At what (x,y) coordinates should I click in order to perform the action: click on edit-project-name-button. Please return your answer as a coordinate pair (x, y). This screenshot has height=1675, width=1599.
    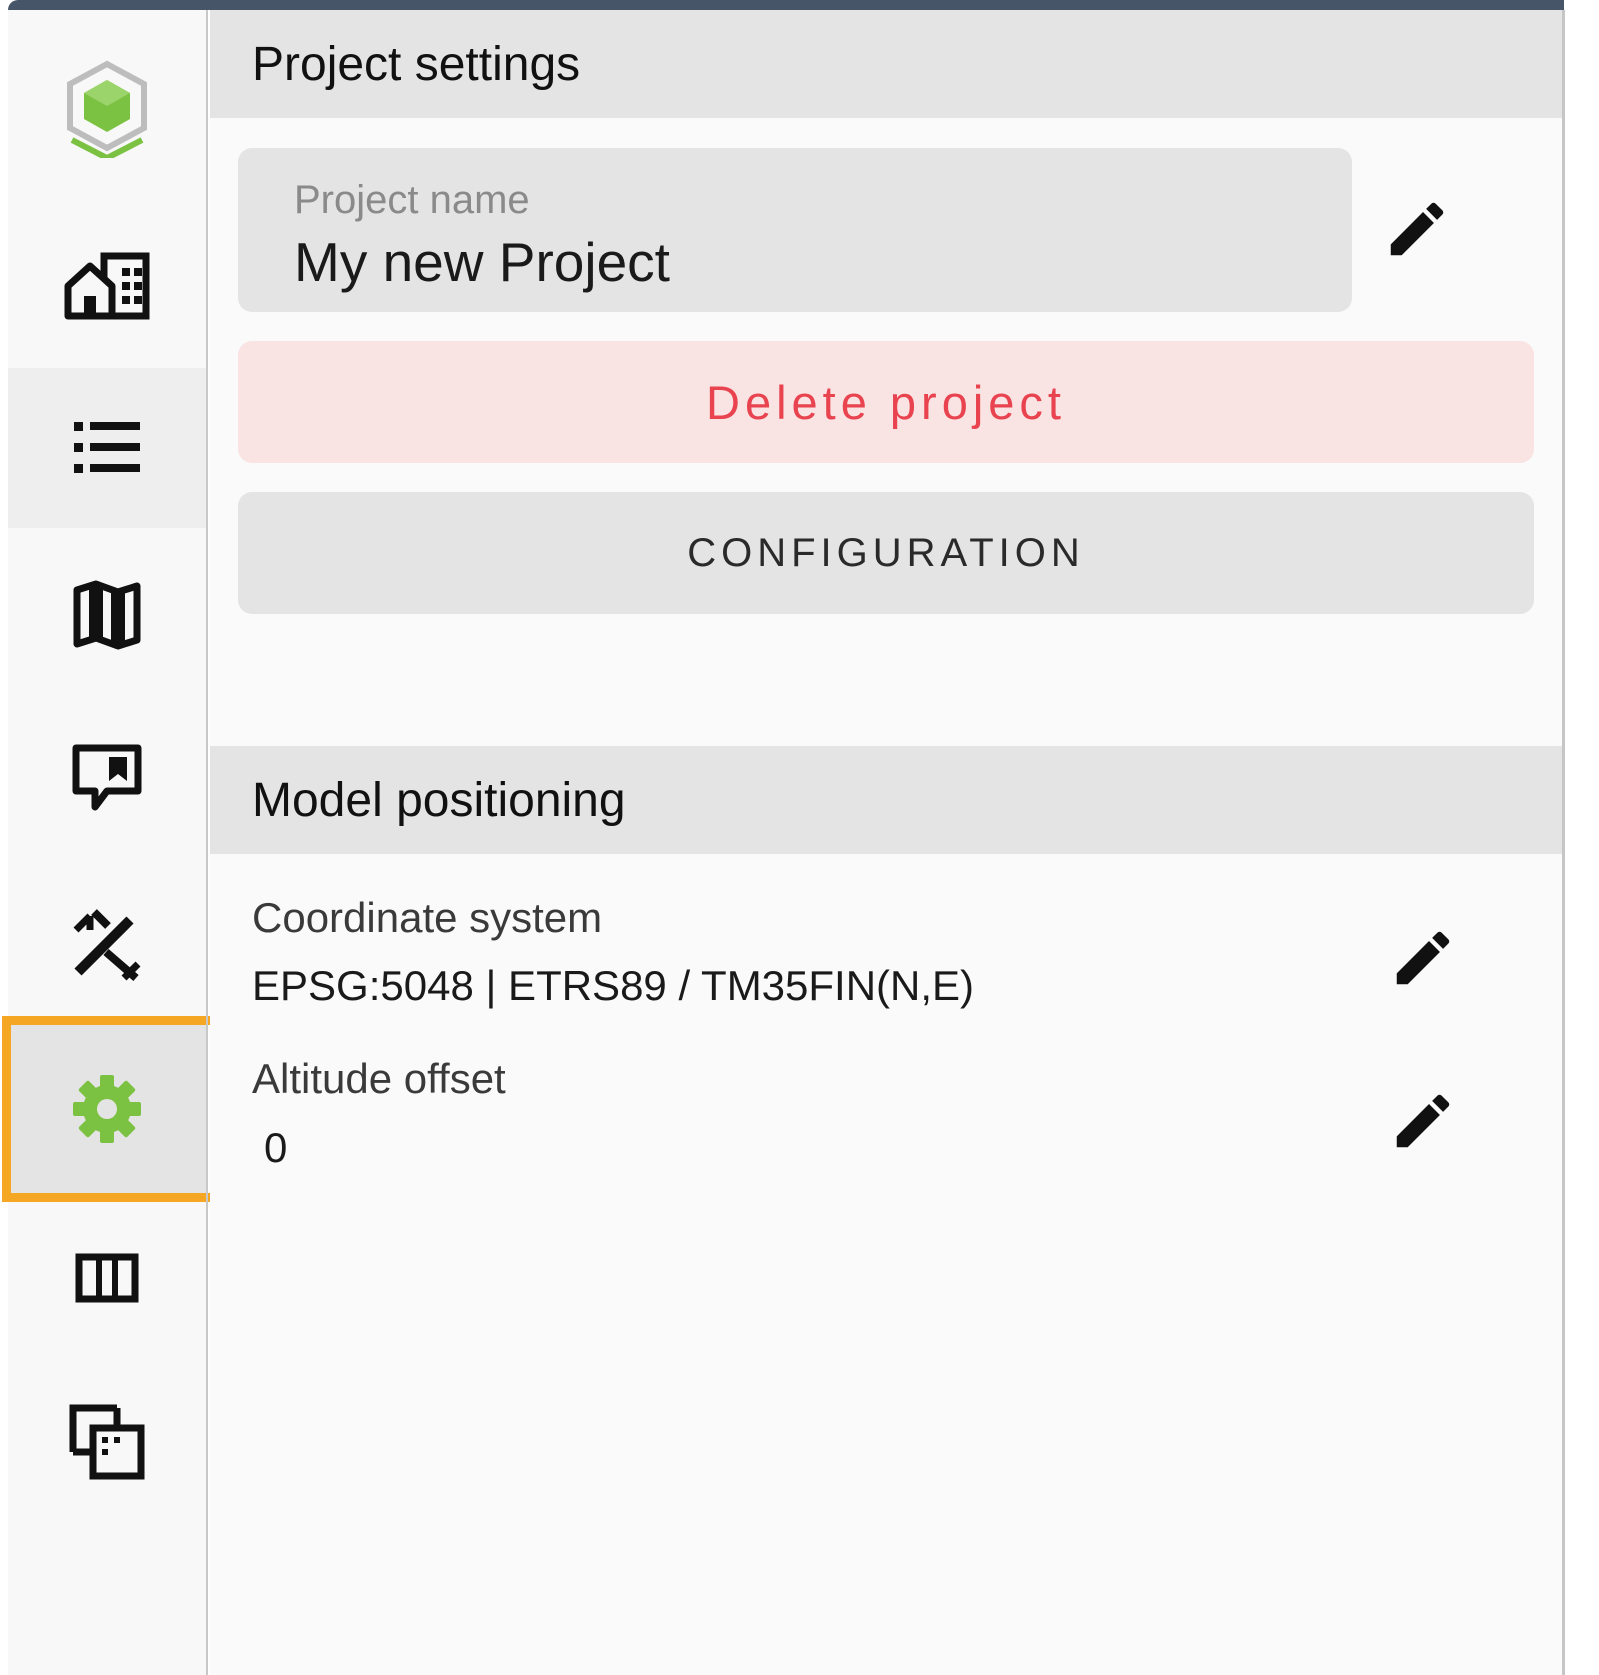
    Looking at the image, I should click on (1417, 231).